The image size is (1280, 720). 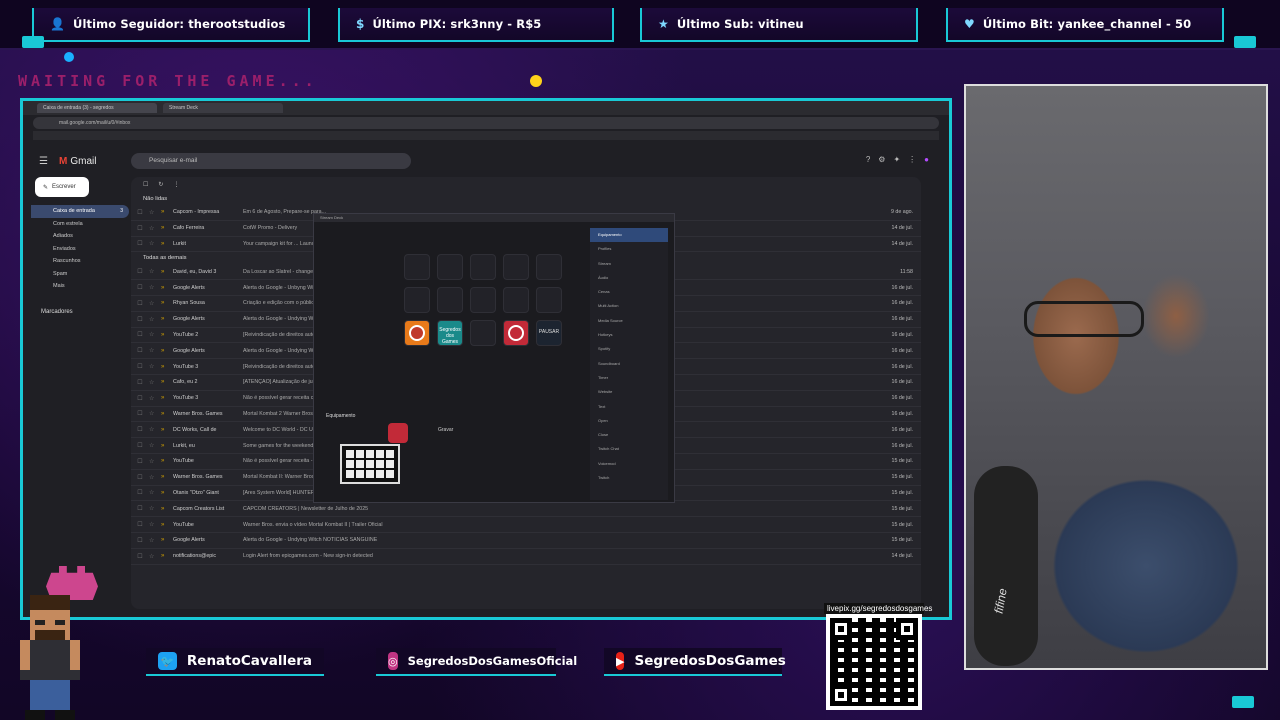 What do you see at coordinates (629, 421) in the screenshot?
I see `deck-action-item: Open` at bounding box center [629, 421].